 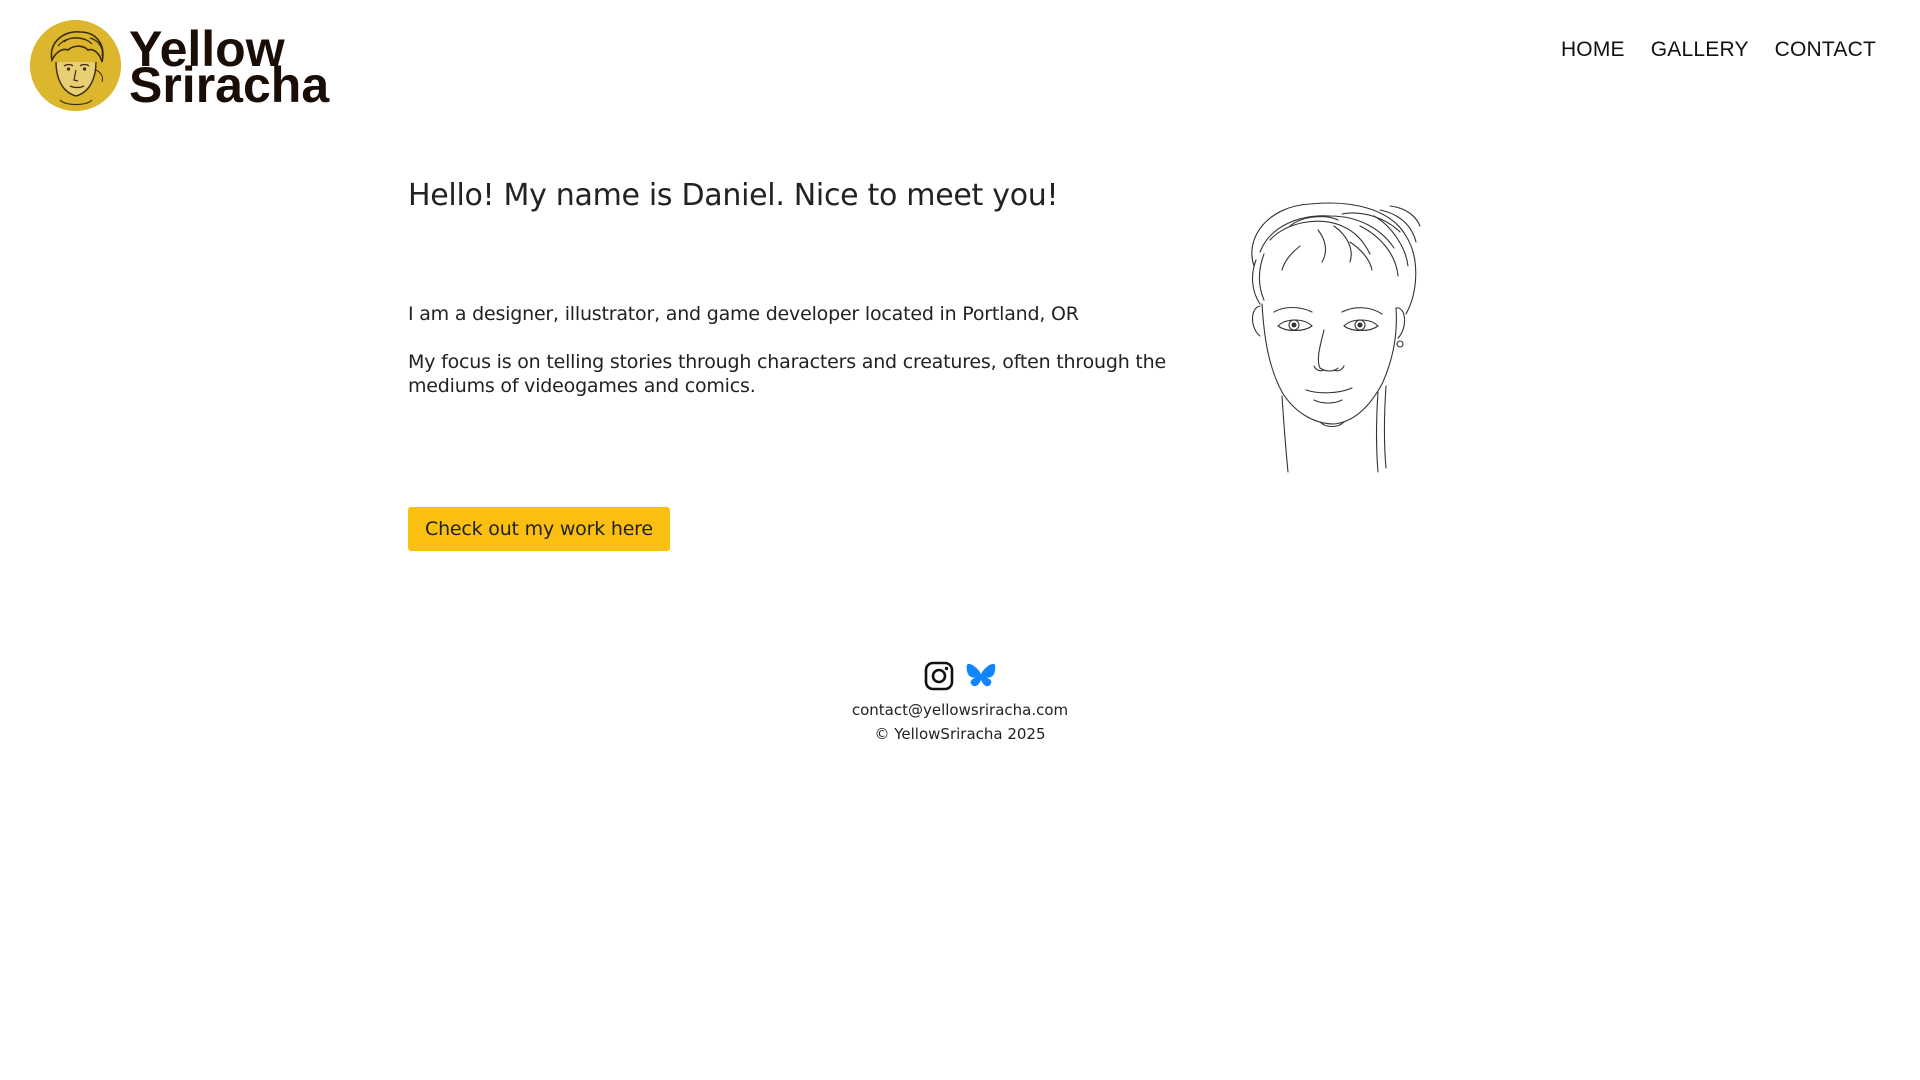 What do you see at coordinates (960, 65) in the screenshot?
I see `site-header: Yellow Sriracha HOME GALLERY CONTACT` at bounding box center [960, 65].